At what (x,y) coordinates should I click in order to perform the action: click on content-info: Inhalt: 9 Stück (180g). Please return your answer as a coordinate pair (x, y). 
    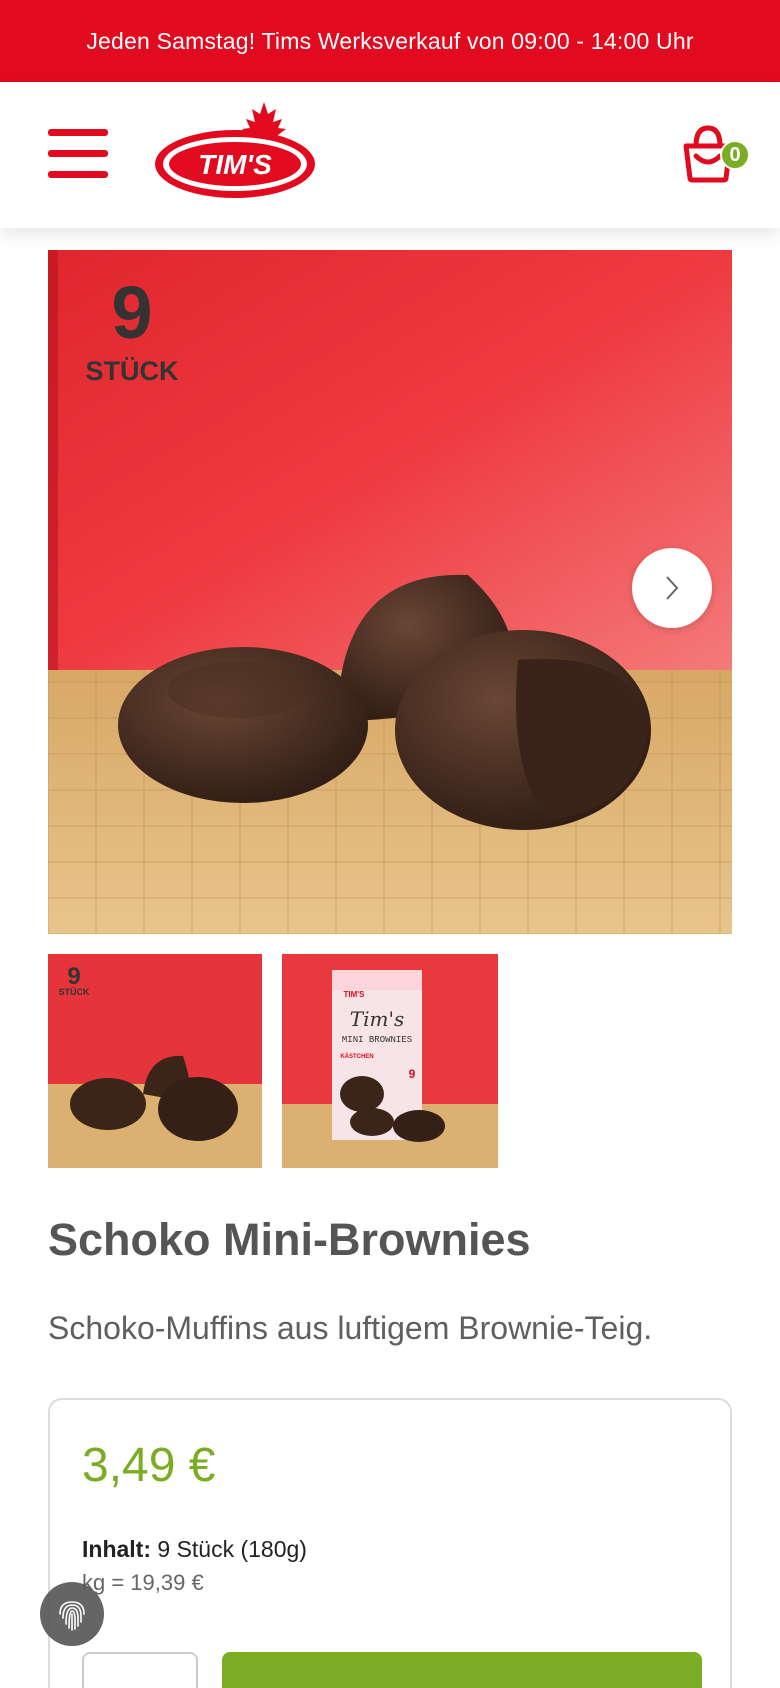
    Looking at the image, I should click on (194, 1549).